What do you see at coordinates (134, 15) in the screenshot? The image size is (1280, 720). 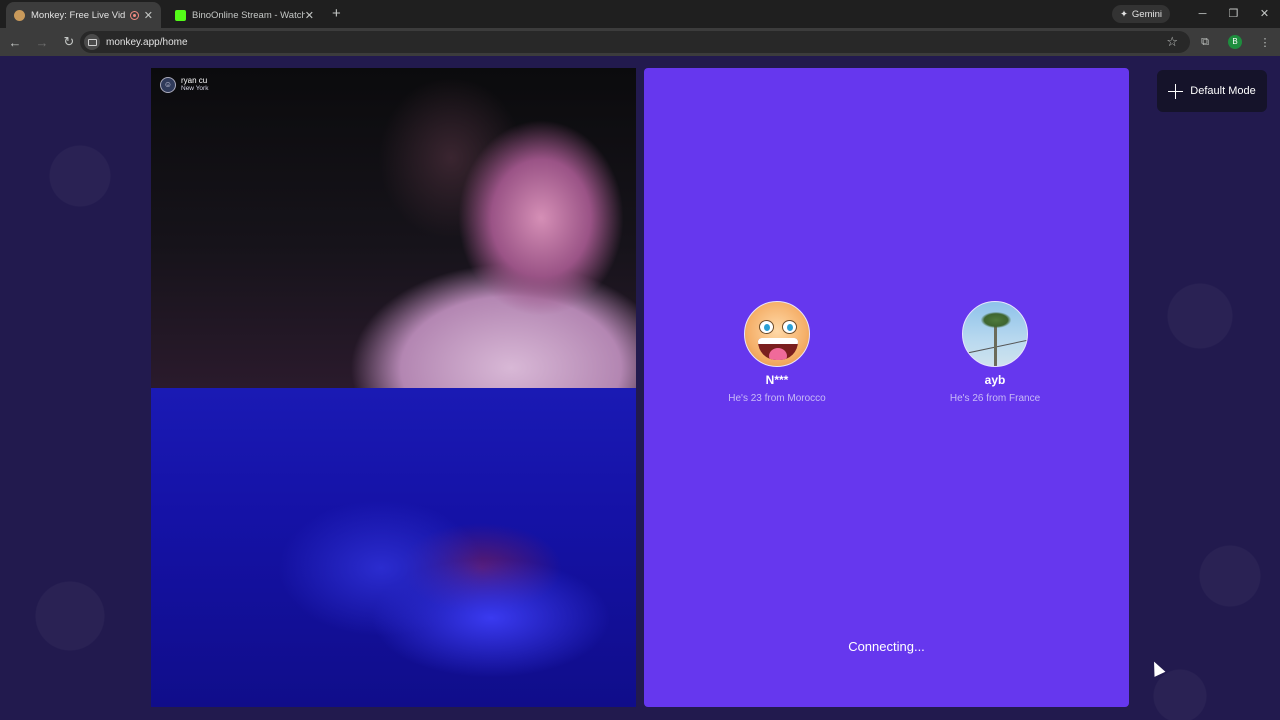 I see `recording-icon` at bounding box center [134, 15].